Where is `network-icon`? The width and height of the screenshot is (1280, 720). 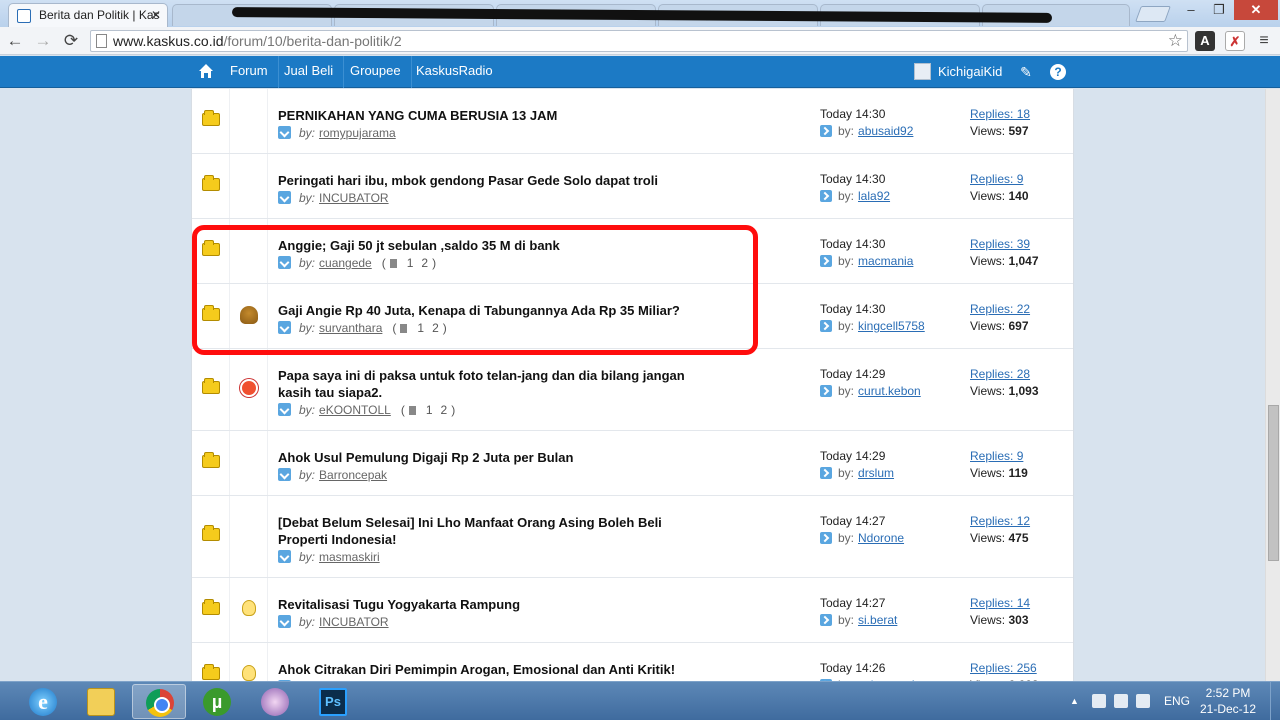
network-icon is located at coordinates (1121, 701).